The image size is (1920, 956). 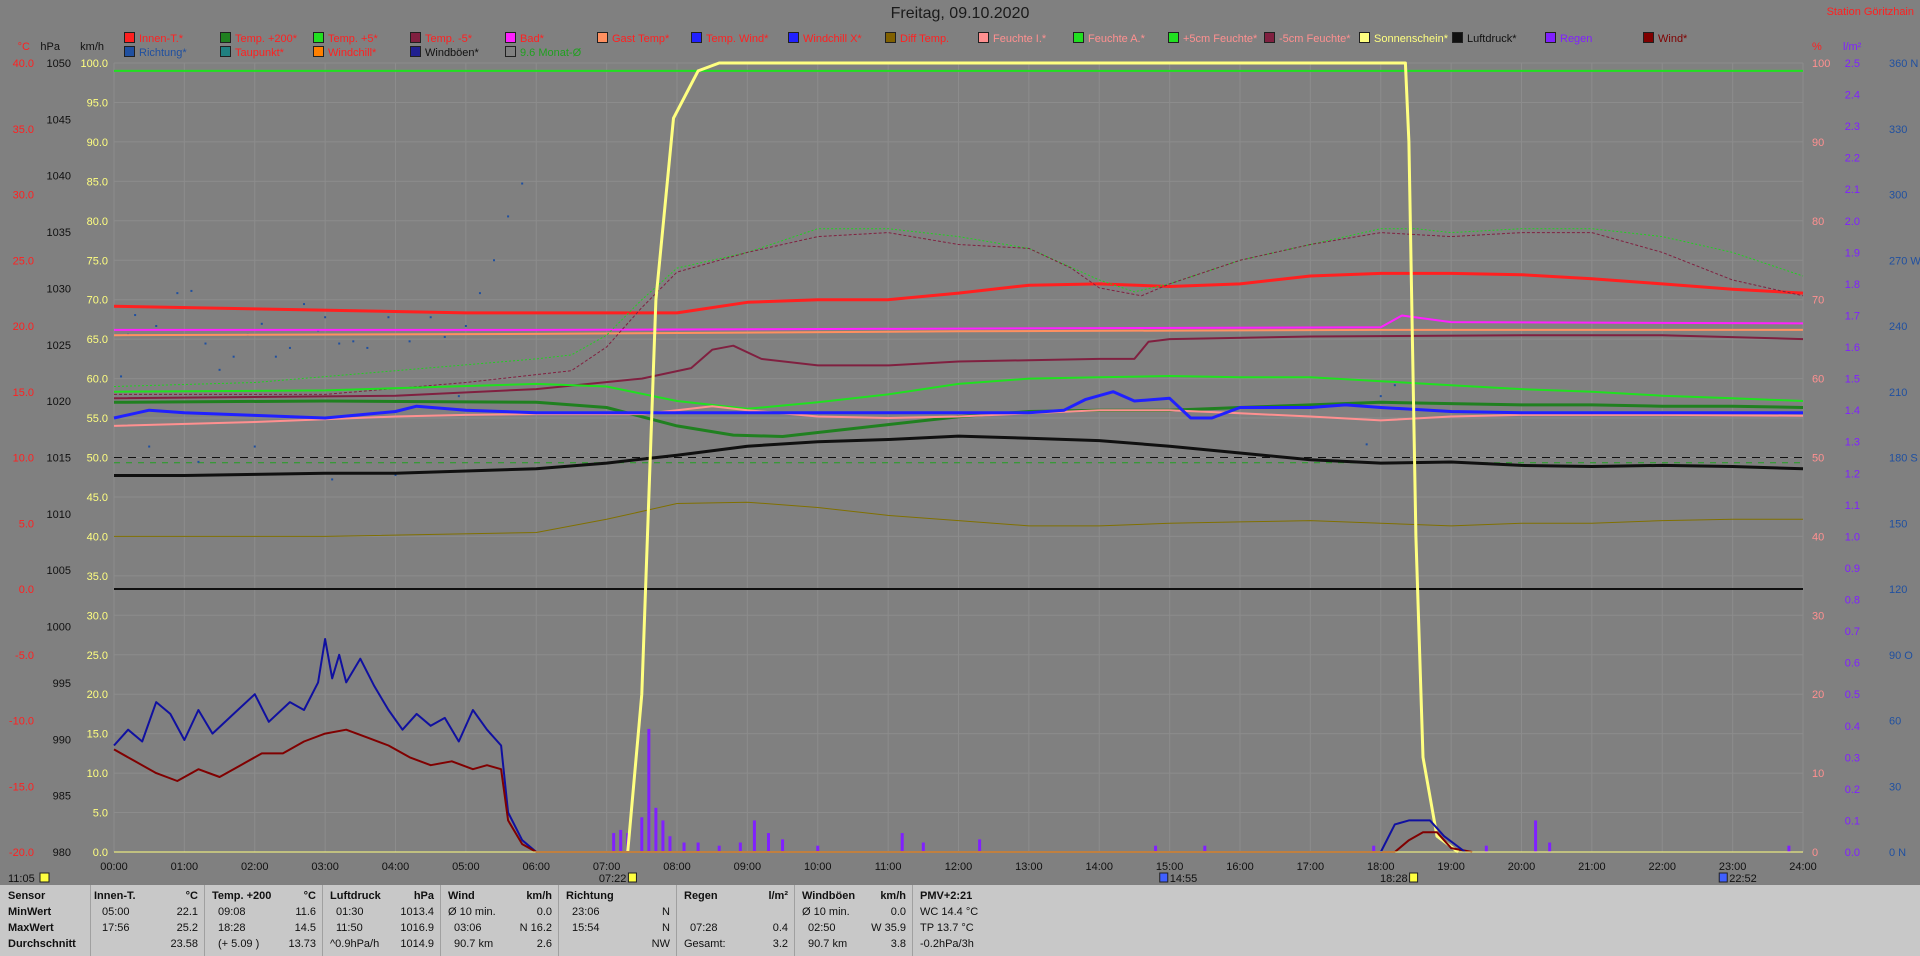 I want to click on hpa-tick-label: 1040, so click(x=59, y=177).